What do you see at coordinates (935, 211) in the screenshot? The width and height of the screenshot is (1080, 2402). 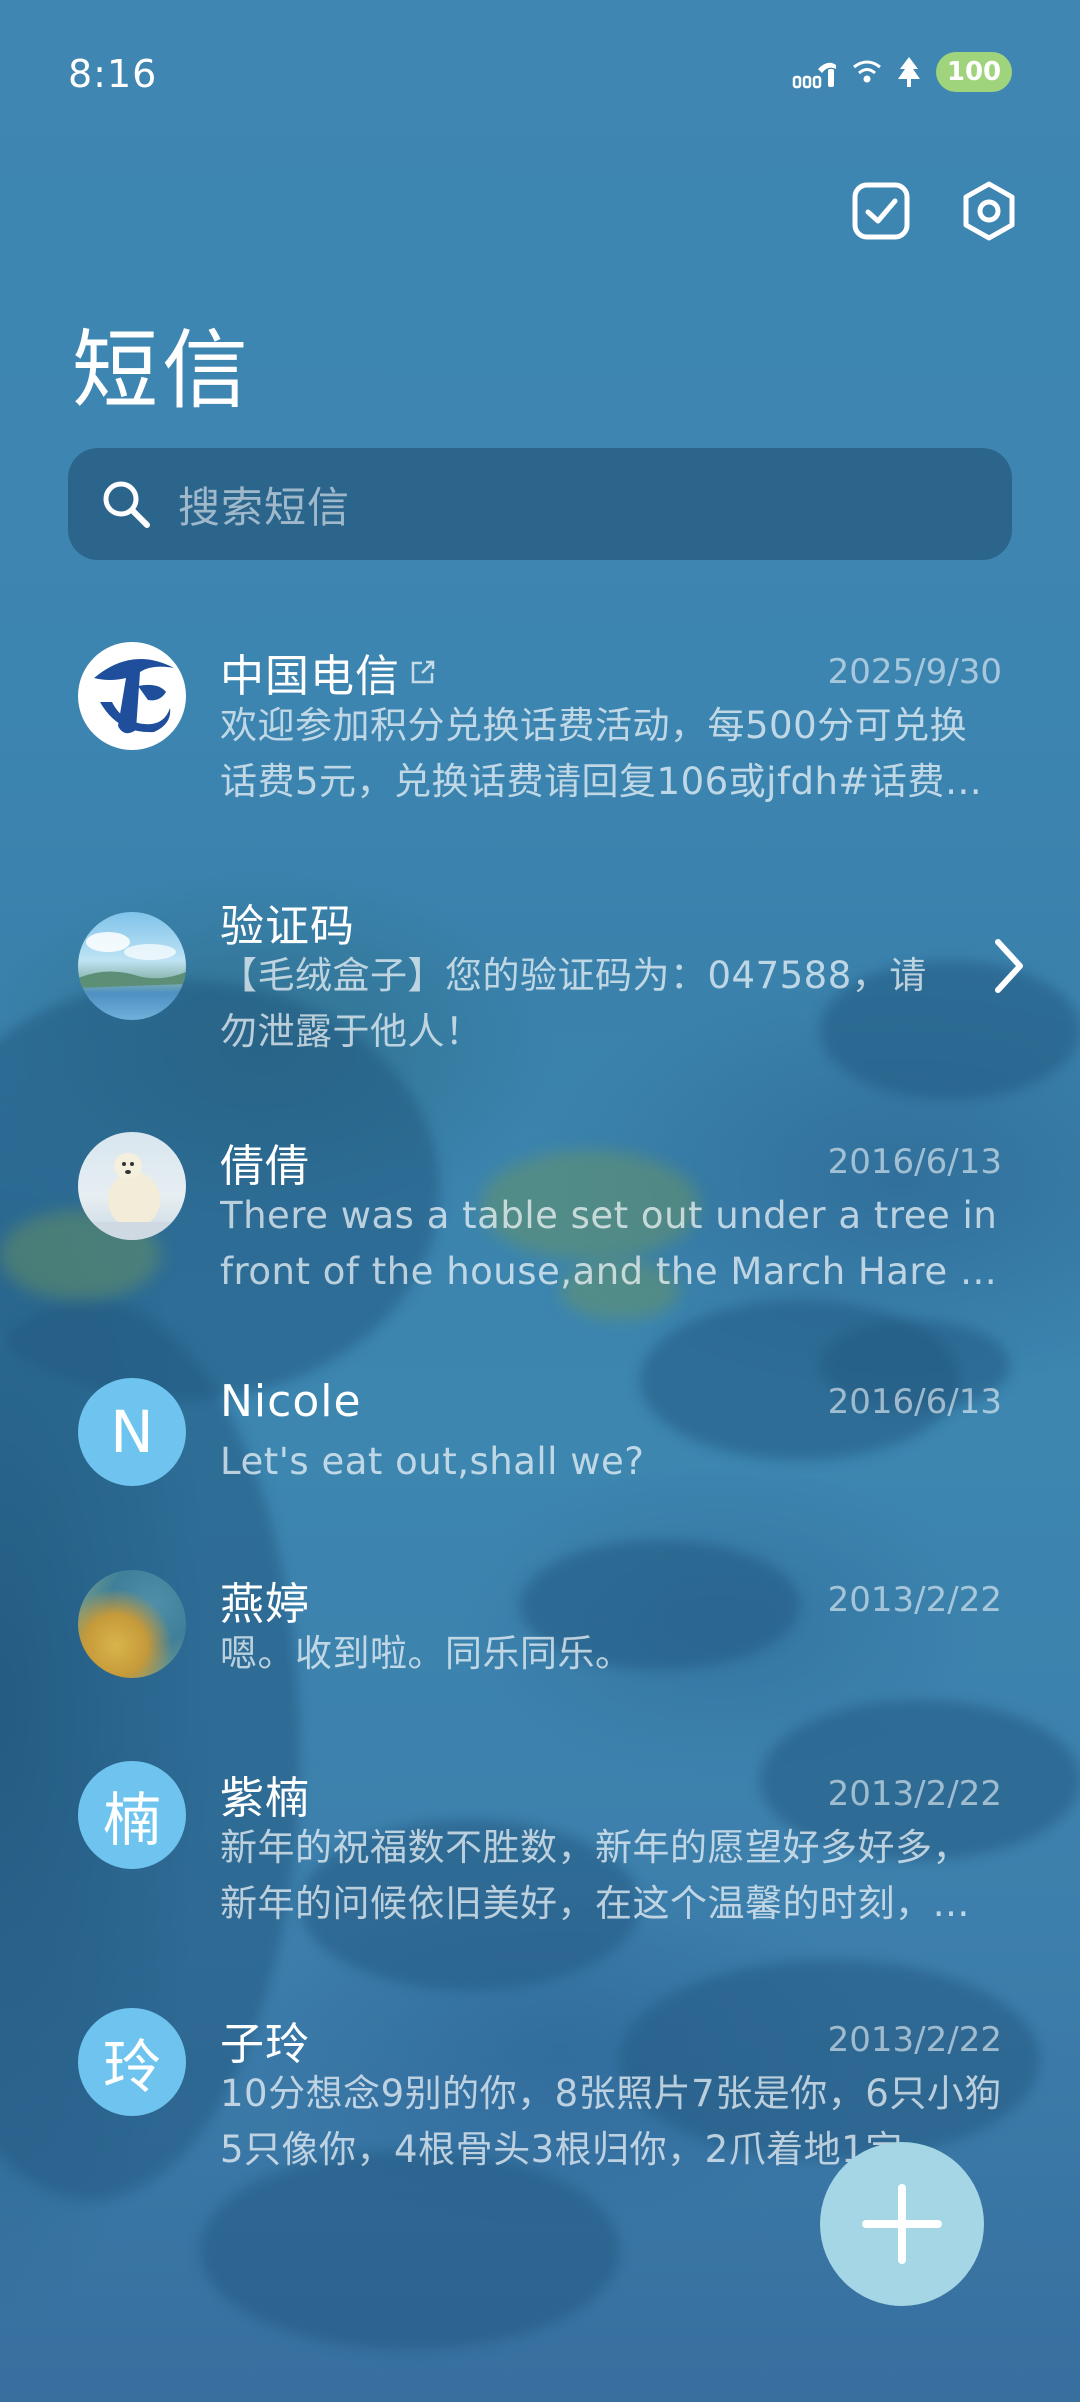 I see `top-actions` at bounding box center [935, 211].